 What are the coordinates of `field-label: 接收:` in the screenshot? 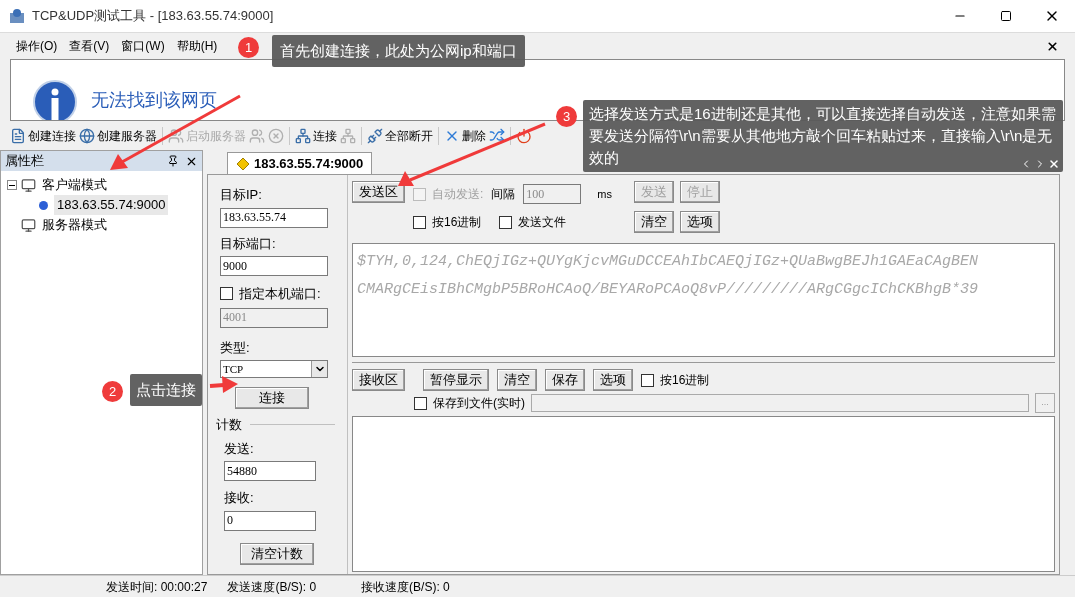 It's located at (239, 498).